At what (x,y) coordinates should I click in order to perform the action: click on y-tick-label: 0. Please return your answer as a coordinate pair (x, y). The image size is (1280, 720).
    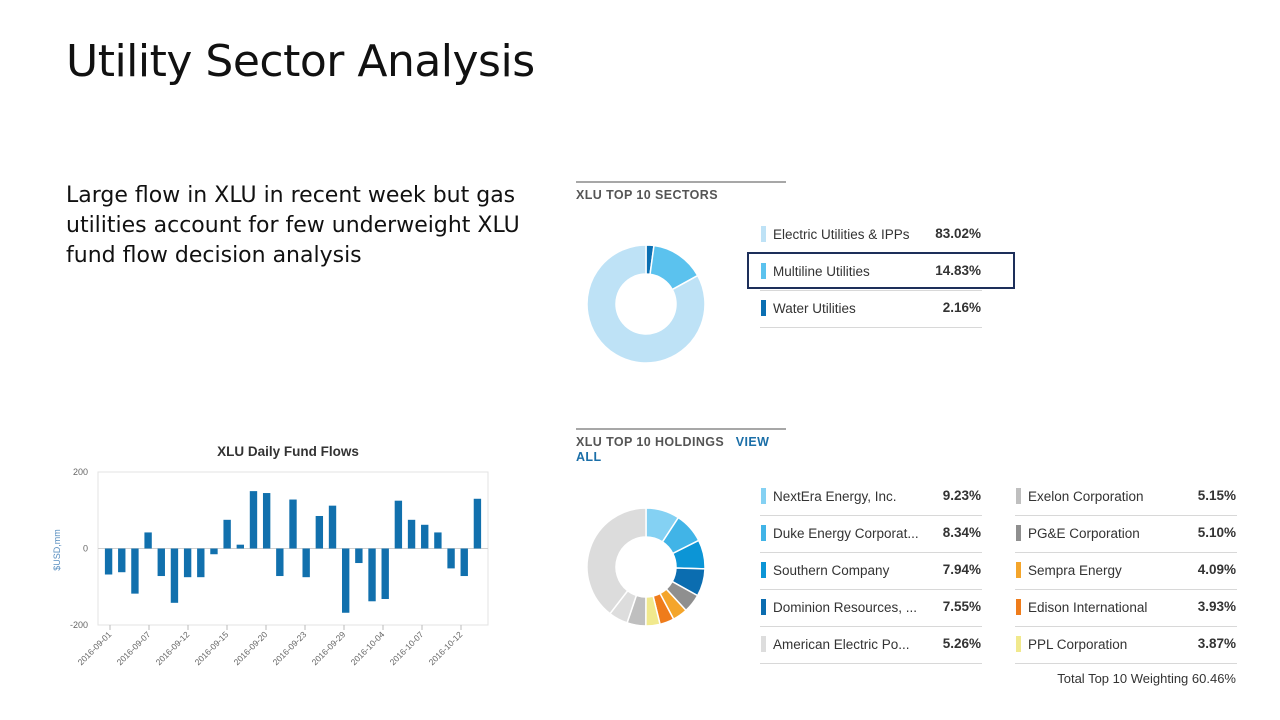
    Looking at the image, I should click on (85, 549).